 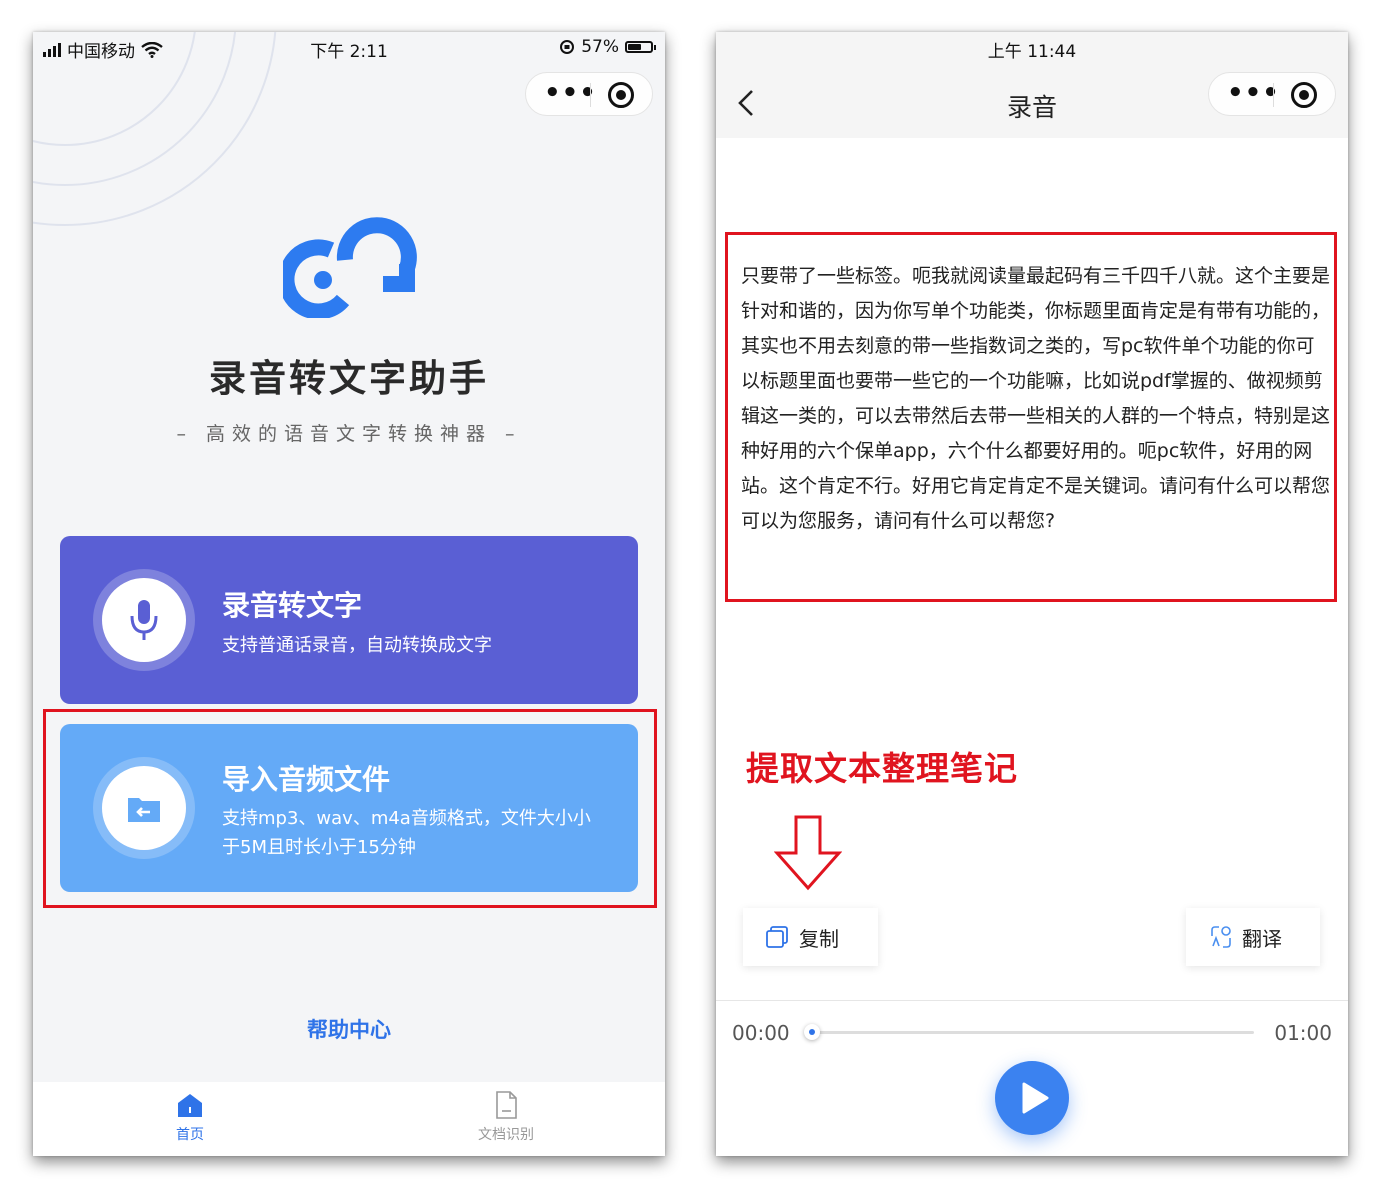 What do you see at coordinates (357, 645) in the screenshot?
I see `card-description: 支持普通话录音，自动转换成文字` at bounding box center [357, 645].